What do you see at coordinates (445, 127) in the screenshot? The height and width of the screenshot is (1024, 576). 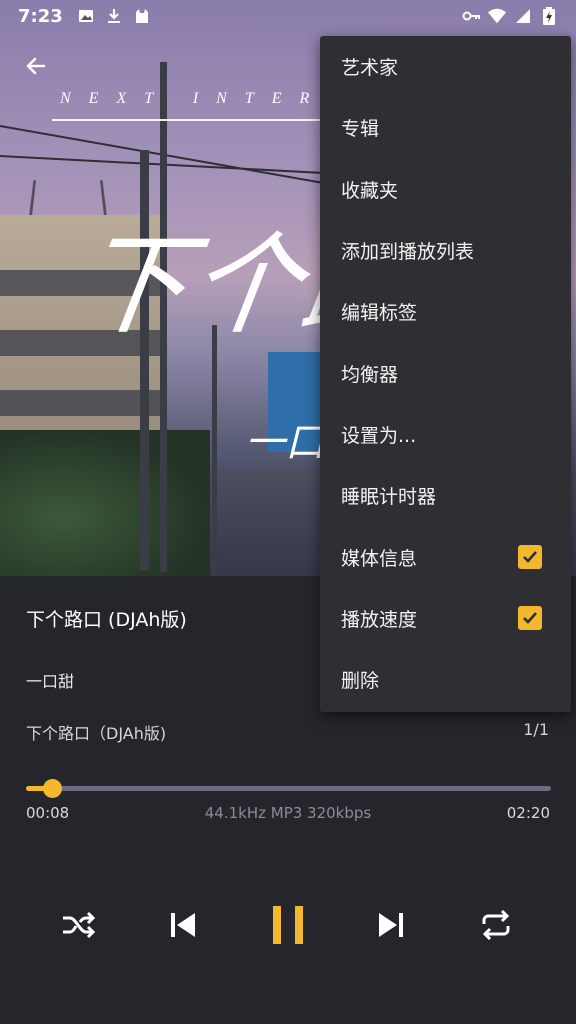 I see `menu-item: 专辑` at bounding box center [445, 127].